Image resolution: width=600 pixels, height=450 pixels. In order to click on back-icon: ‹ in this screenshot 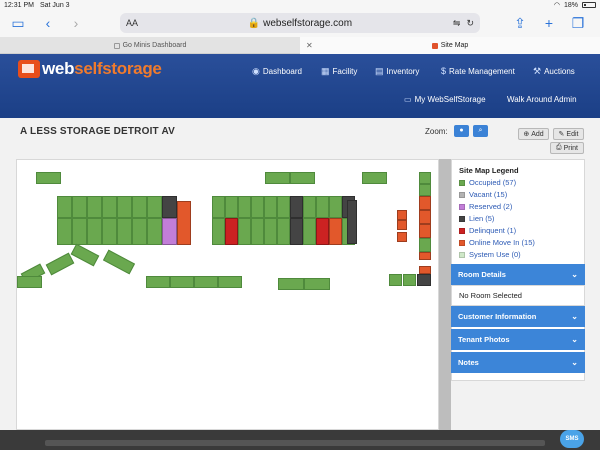, I will do `click(48, 23)`.